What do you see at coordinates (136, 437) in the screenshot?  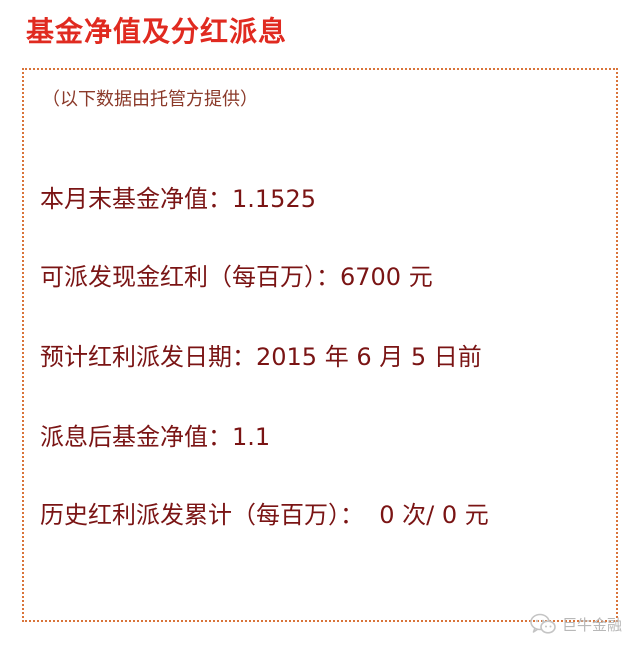 I see `nav-after-dividend-label: 派息后基金净值：` at bounding box center [136, 437].